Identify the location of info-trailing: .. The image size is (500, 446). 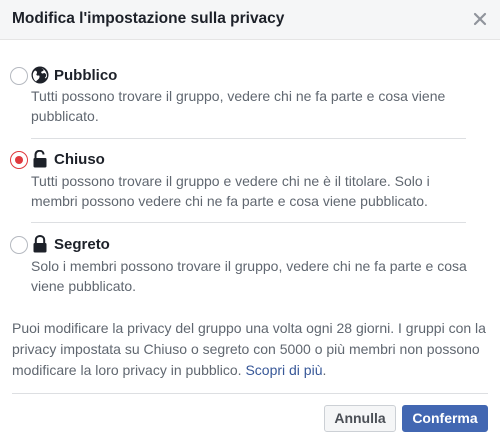
(324, 370).